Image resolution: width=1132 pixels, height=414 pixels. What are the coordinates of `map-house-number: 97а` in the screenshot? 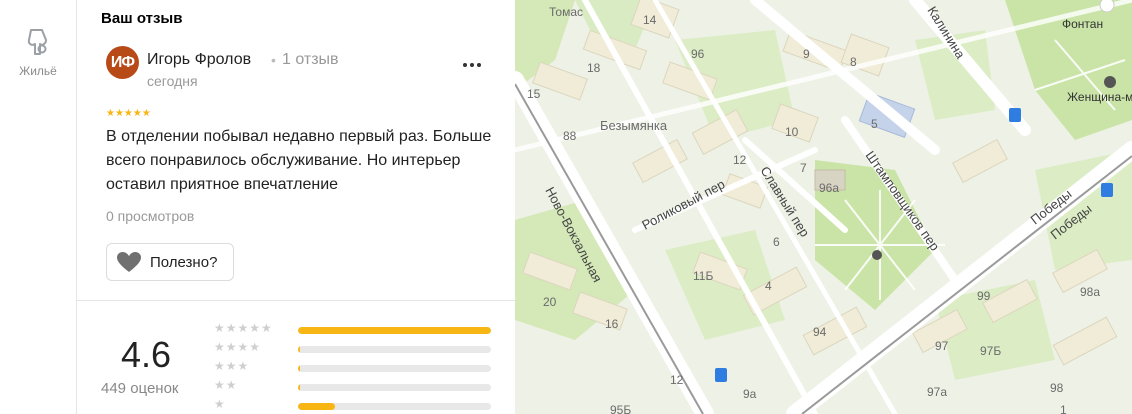 It's located at (937, 392).